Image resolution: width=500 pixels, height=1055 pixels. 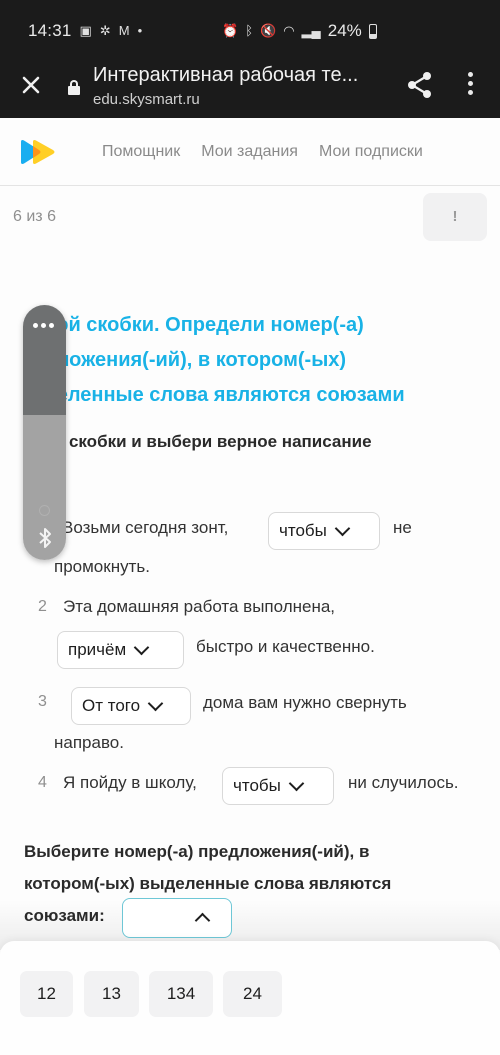 I want to click on nav-my-tasks: Мои задания, so click(x=249, y=152).